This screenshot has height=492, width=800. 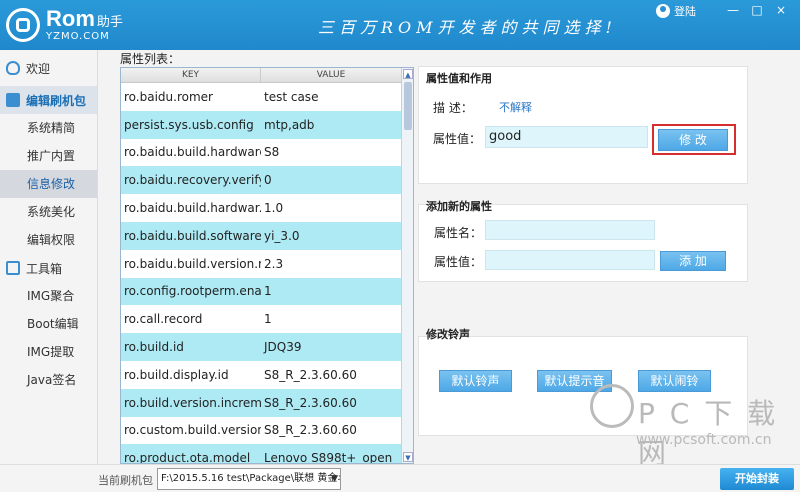 I want to click on table-row: ro.baidu.romer test case, so click(x=262, y=97).